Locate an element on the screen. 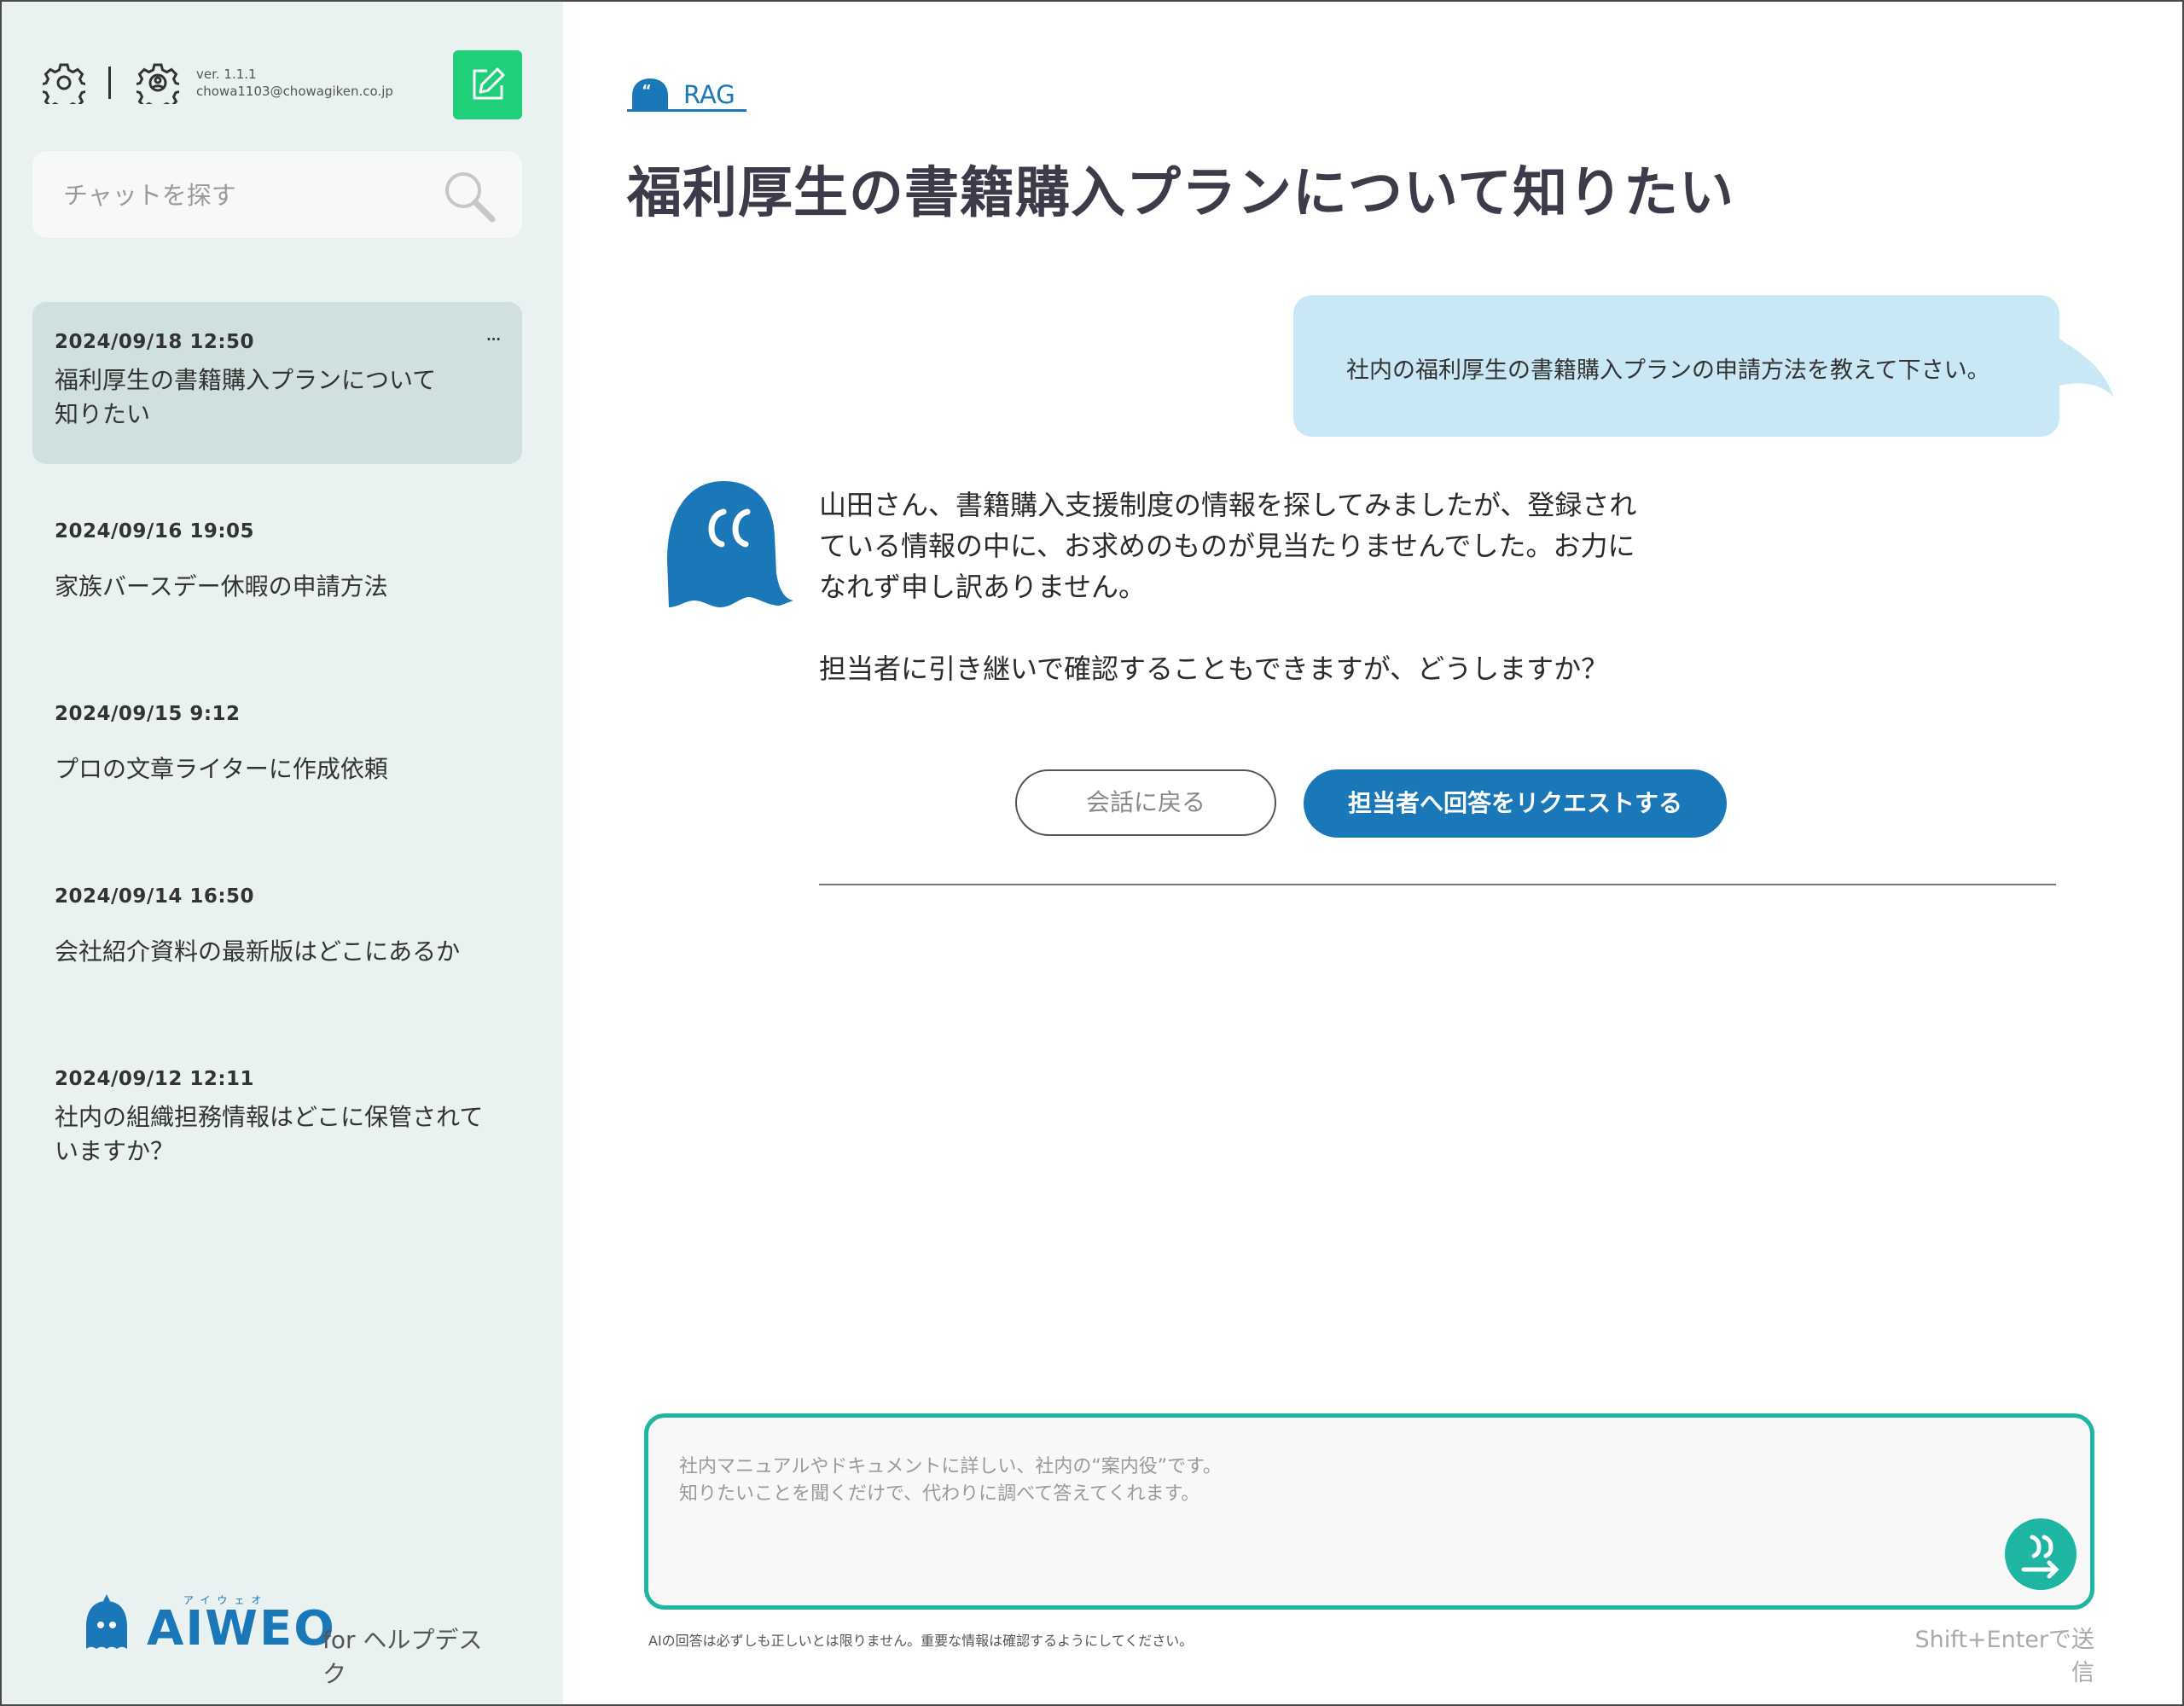 The image size is (2184, 1706). history-date: 2024/09/12 12:11 is located at coordinates (155, 1079).